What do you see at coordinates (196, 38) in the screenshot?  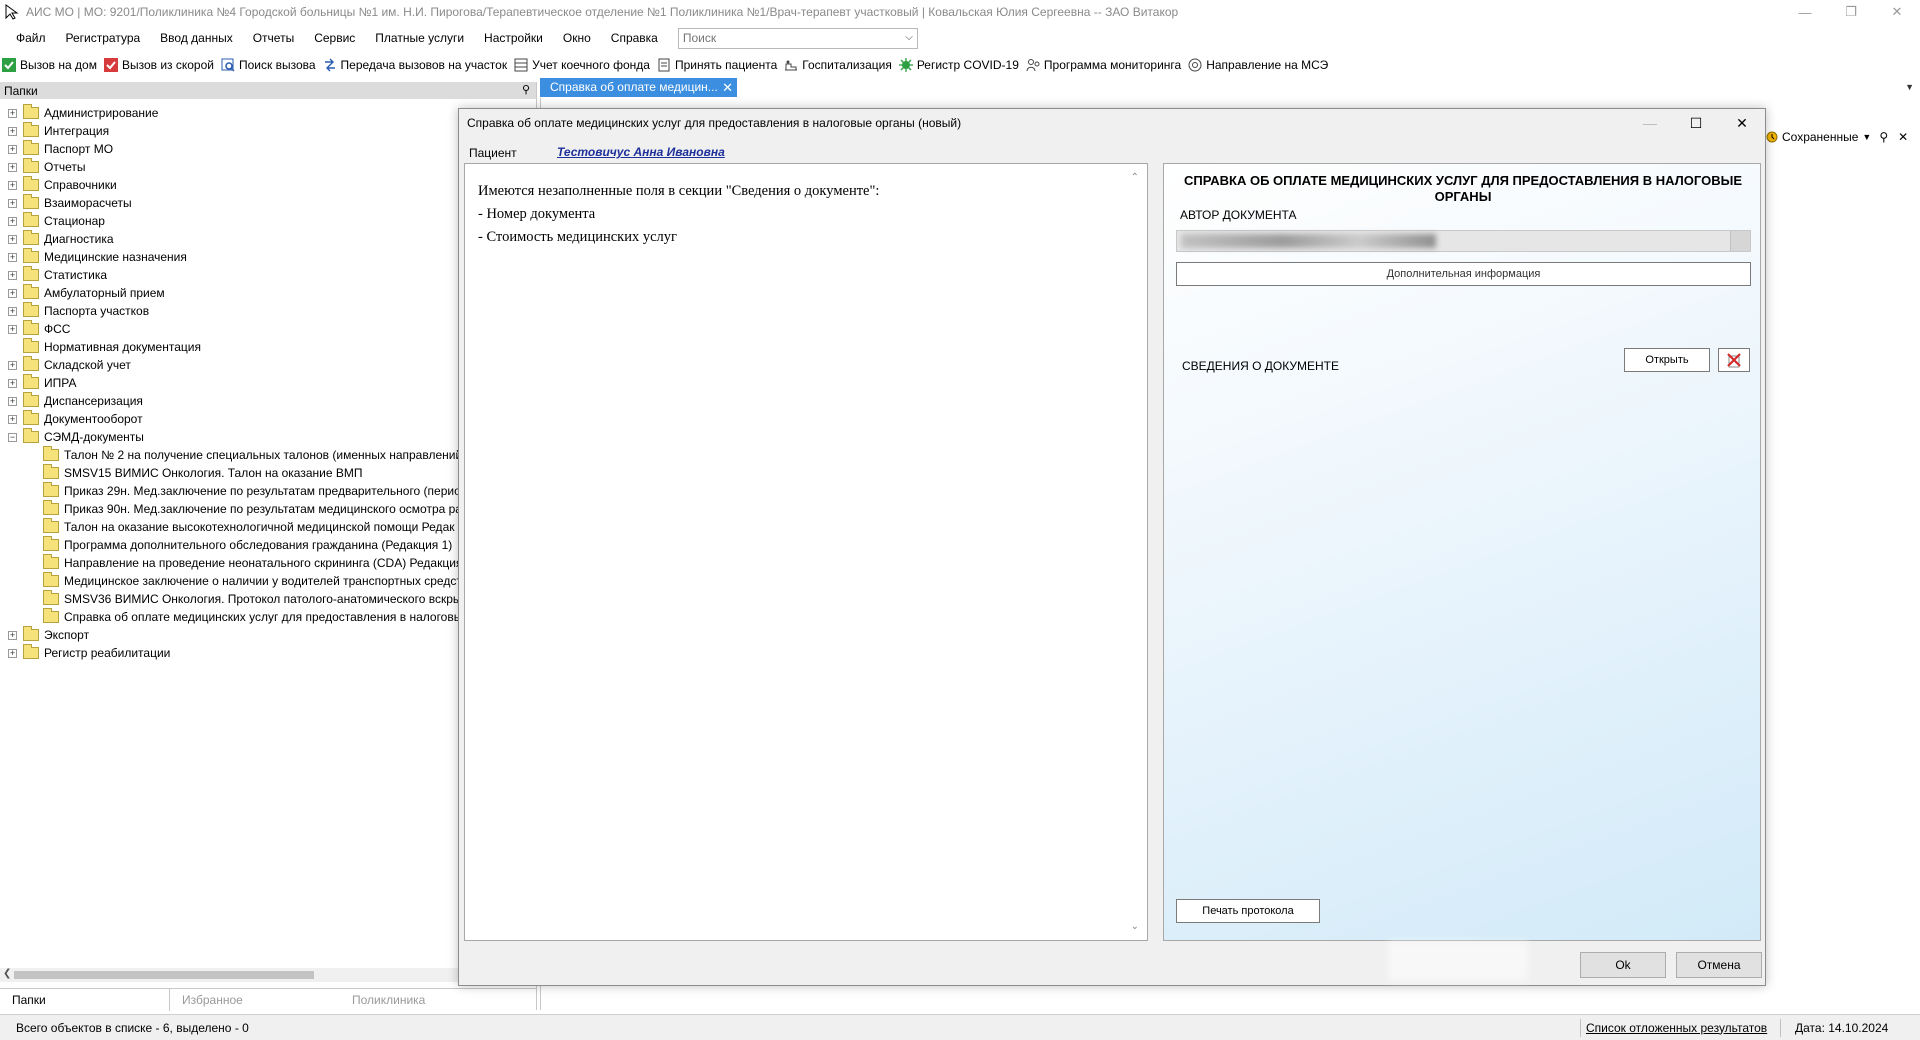 I see `menu-data-input: Ввод данных` at bounding box center [196, 38].